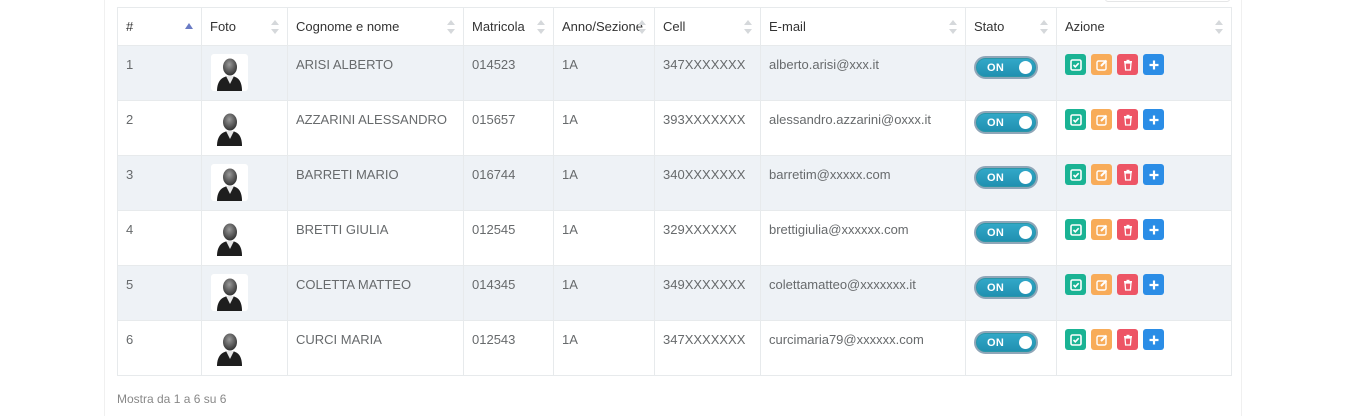 This screenshot has height=416, width=1350. What do you see at coordinates (604, 128) in the screenshot?
I see `student-anno-sezione: 1A` at bounding box center [604, 128].